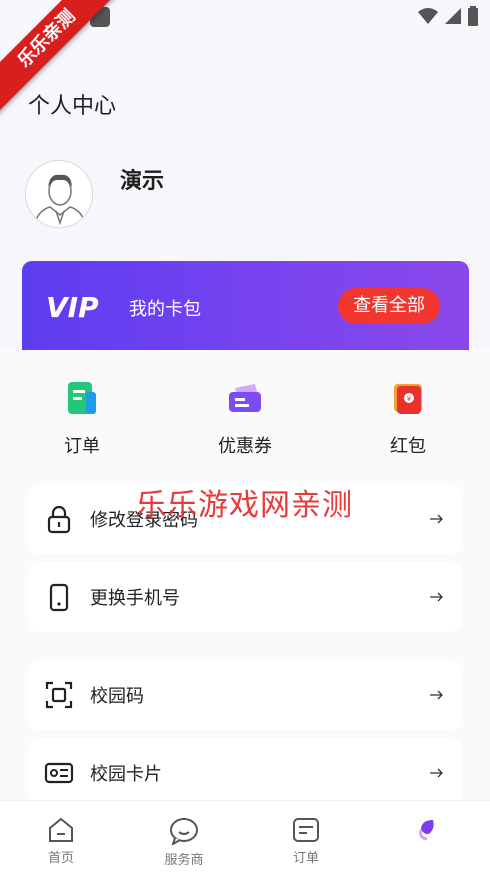 This screenshot has width=490, height=872. I want to click on menu-item-campus-code: 校园码, so click(245, 695).